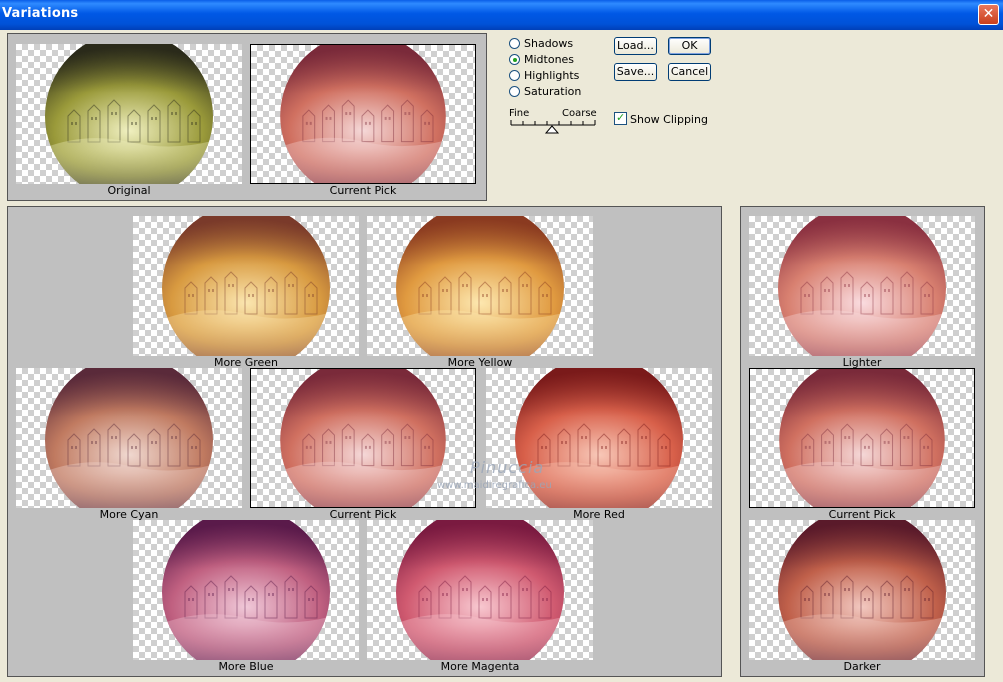  I want to click on more-blue-label: More Blue, so click(246, 666).